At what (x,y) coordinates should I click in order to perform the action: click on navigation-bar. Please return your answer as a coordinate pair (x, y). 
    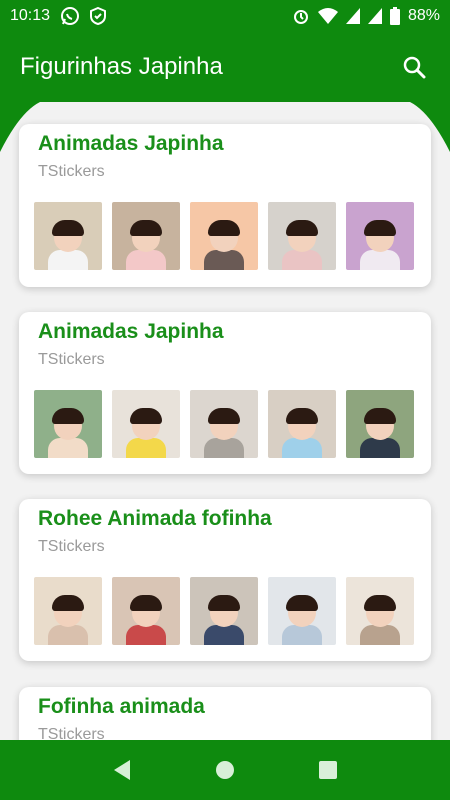
    Looking at the image, I should click on (225, 770).